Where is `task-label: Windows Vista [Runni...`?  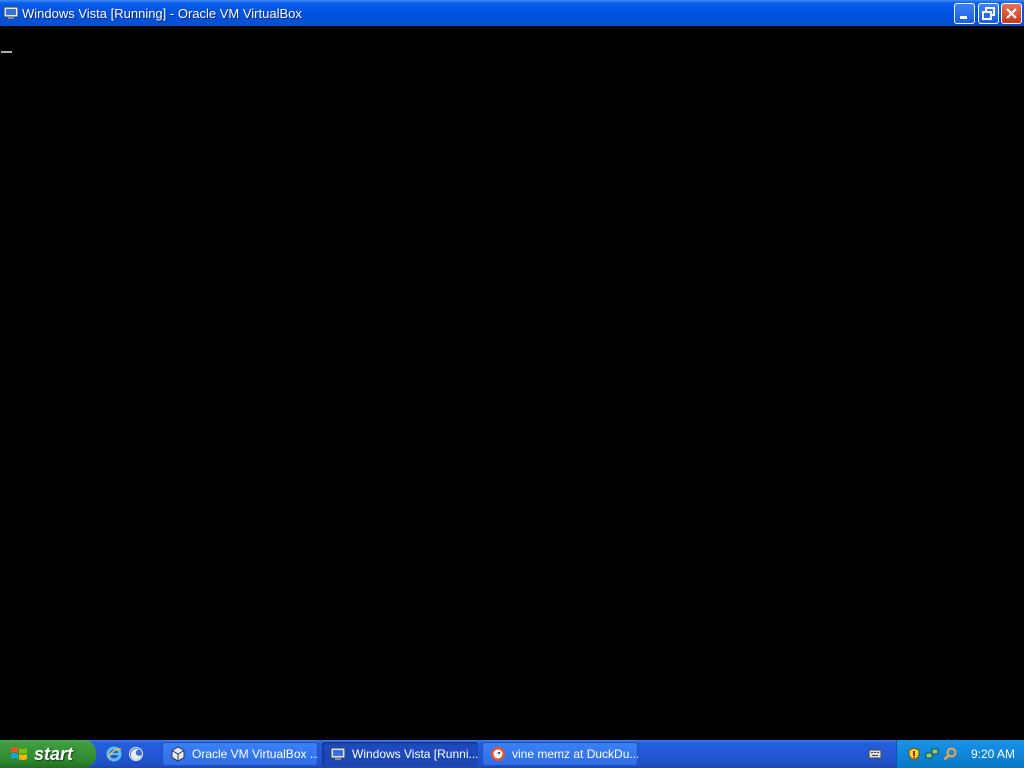 task-label: Windows Vista [Runni... is located at coordinates (415, 754).